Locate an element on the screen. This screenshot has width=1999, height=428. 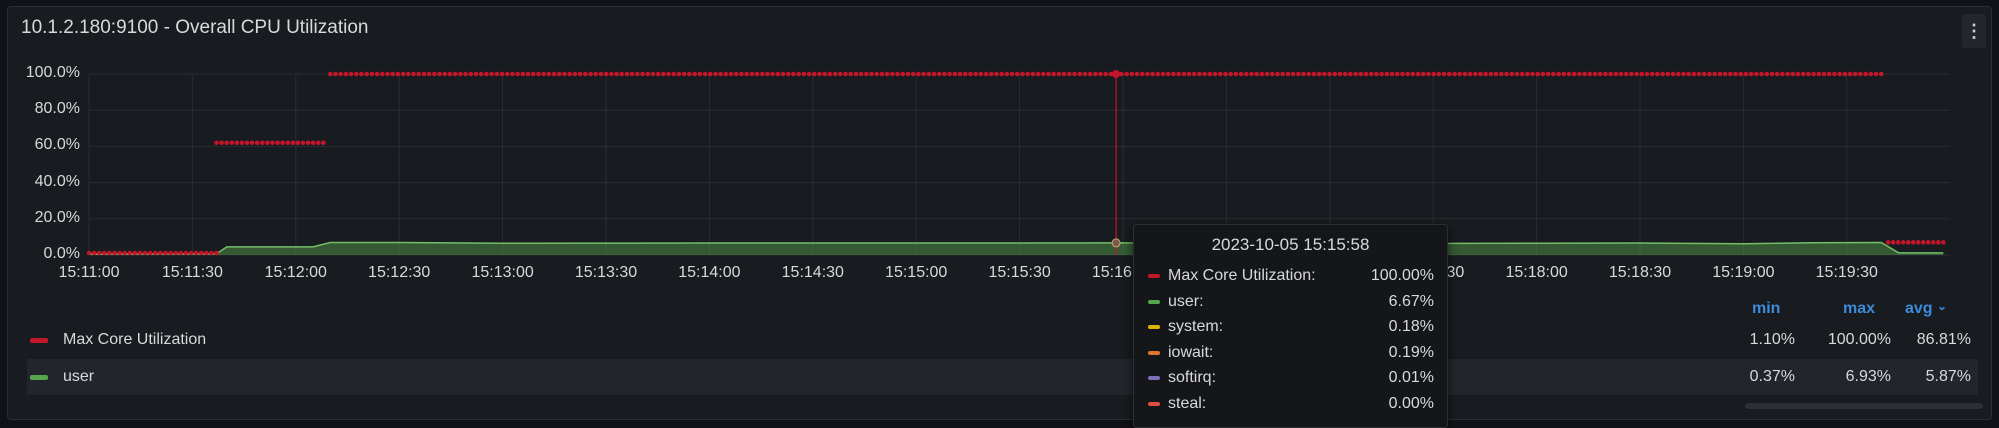
hover-crosshair is located at coordinates (1116, 162).